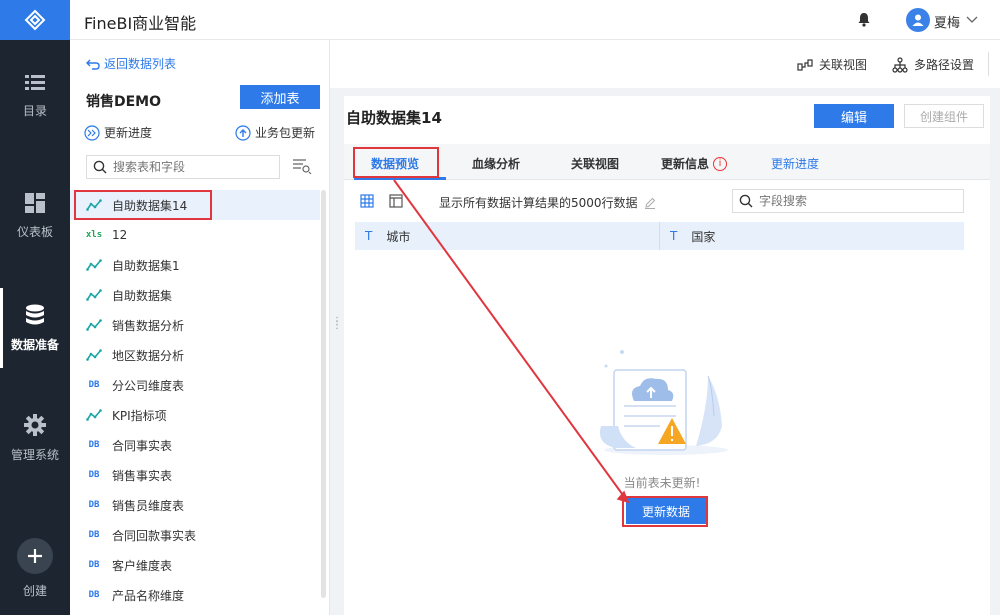 The image size is (1000, 615). I want to click on back-to-data-list-link: 返回数据列表, so click(131, 63).